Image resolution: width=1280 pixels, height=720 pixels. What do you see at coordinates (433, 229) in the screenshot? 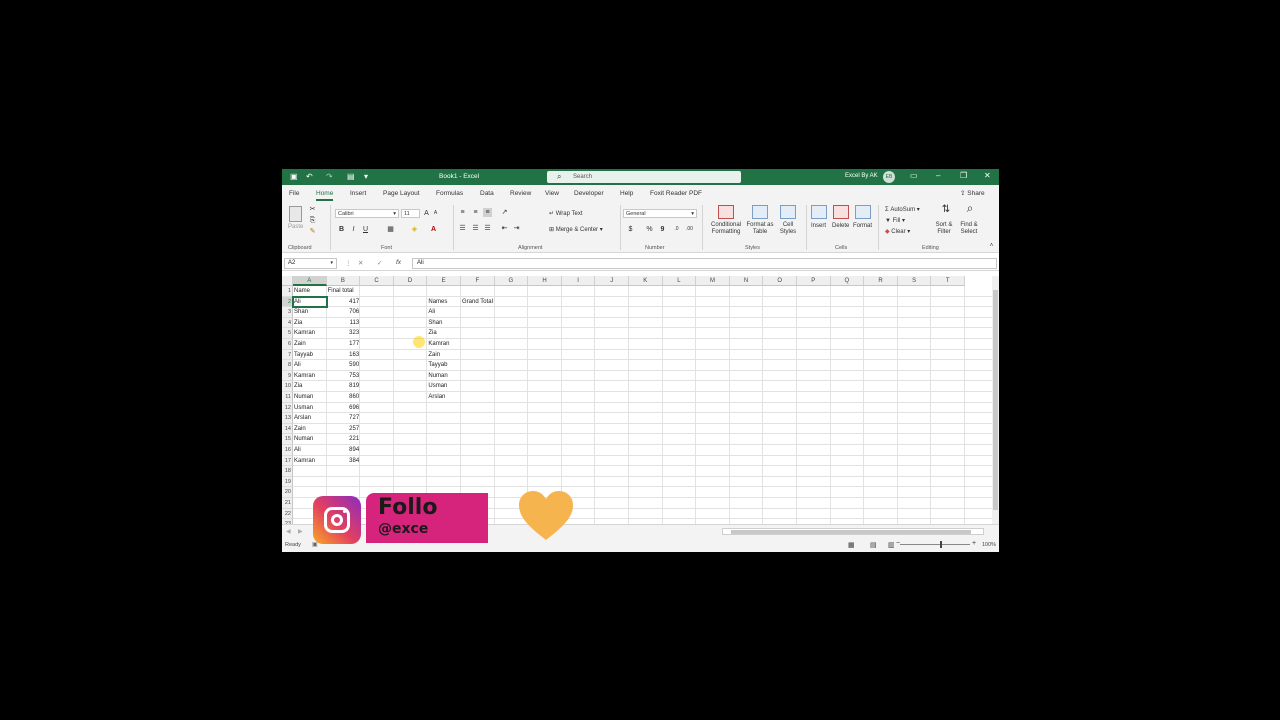
I see `font-color-icon: A` at bounding box center [433, 229].